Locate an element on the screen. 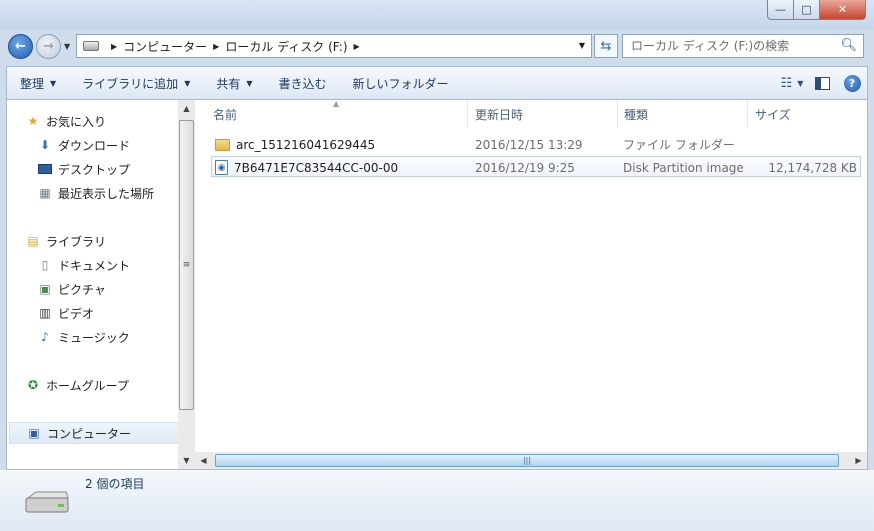  title-bar: — □ ✕ is located at coordinates (437, 15).